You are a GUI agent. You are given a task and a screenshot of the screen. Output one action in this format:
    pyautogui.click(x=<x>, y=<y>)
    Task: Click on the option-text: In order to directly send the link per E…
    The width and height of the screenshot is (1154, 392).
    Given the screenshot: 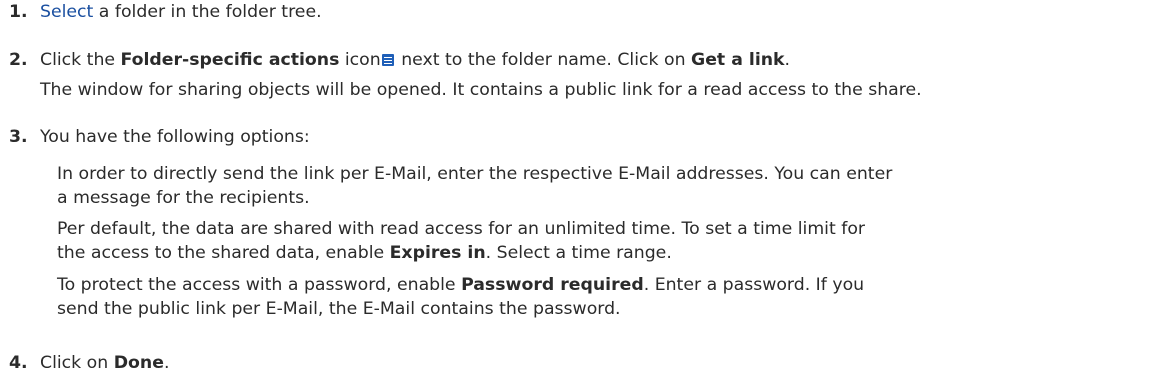 What is the action you would take?
    pyautogui.click(x=475, y=174)
    